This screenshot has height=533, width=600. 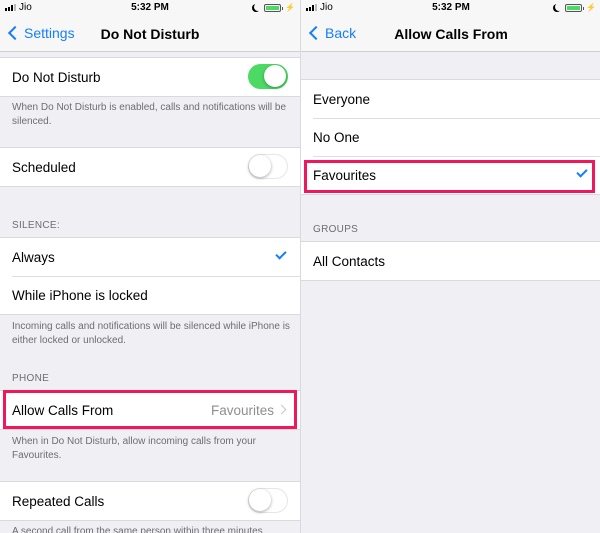 I want to click on repeated-group: Repeated Calls, so click(x=150, y=501).